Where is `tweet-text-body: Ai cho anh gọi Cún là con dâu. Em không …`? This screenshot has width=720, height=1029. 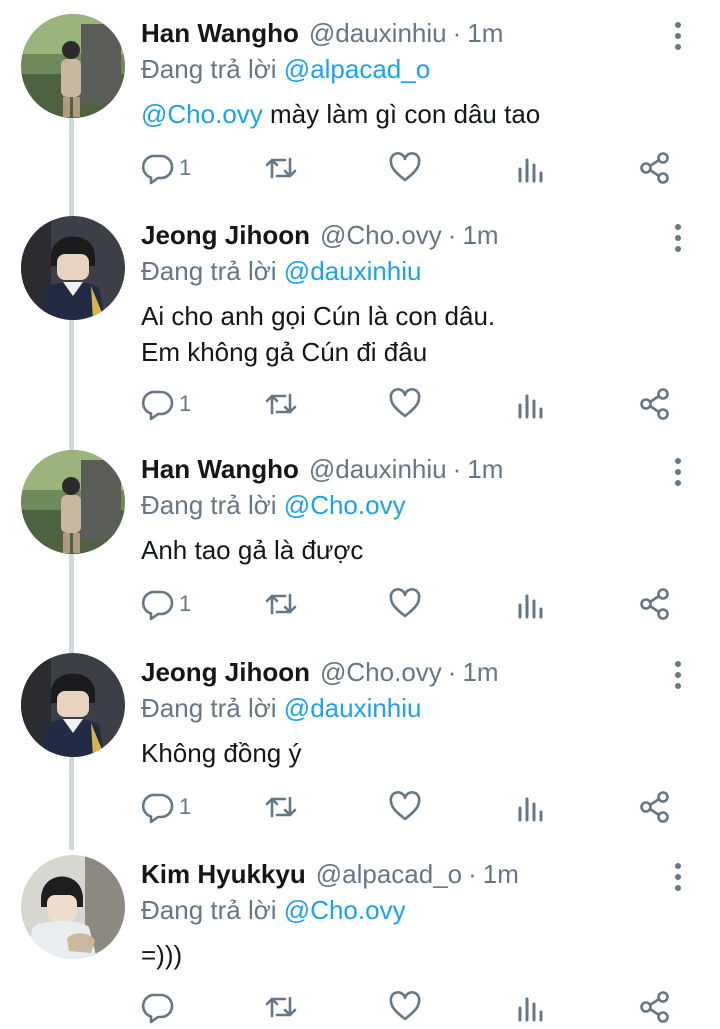 tweet-text-body: Ai cho anh gọi Cún là con dâu. Em không … is located at coordinates (318, 334).